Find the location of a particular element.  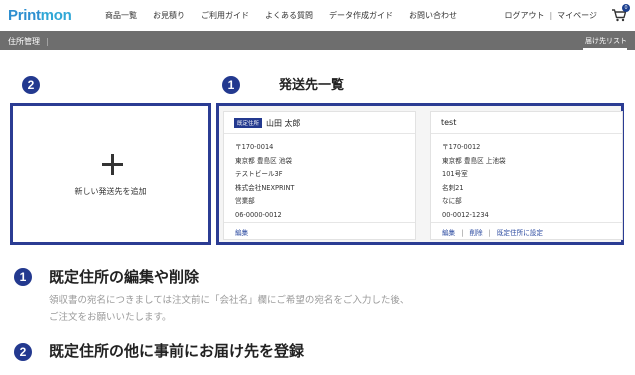

company-name: 株式会社NEXPRINT is located at coordinates (265, 187).